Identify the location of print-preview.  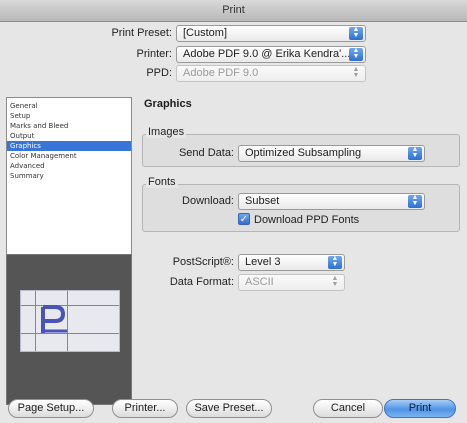
(69, 329).